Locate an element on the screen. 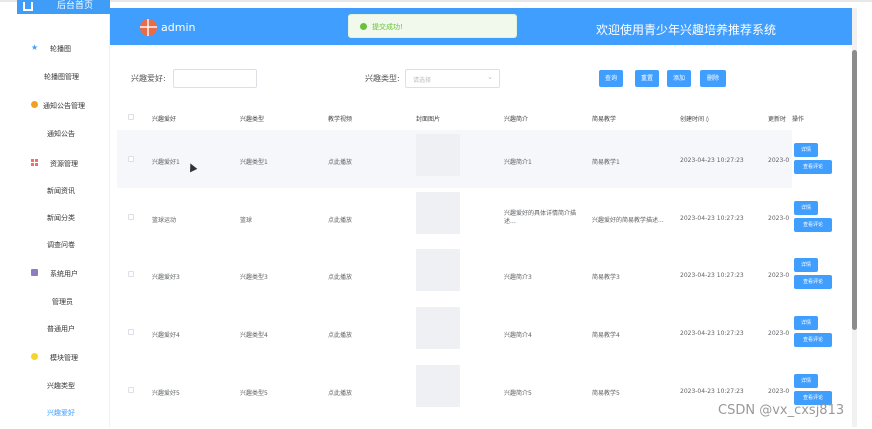  type-cell: 兴趣类型3 is located at coordinates (254, 277).